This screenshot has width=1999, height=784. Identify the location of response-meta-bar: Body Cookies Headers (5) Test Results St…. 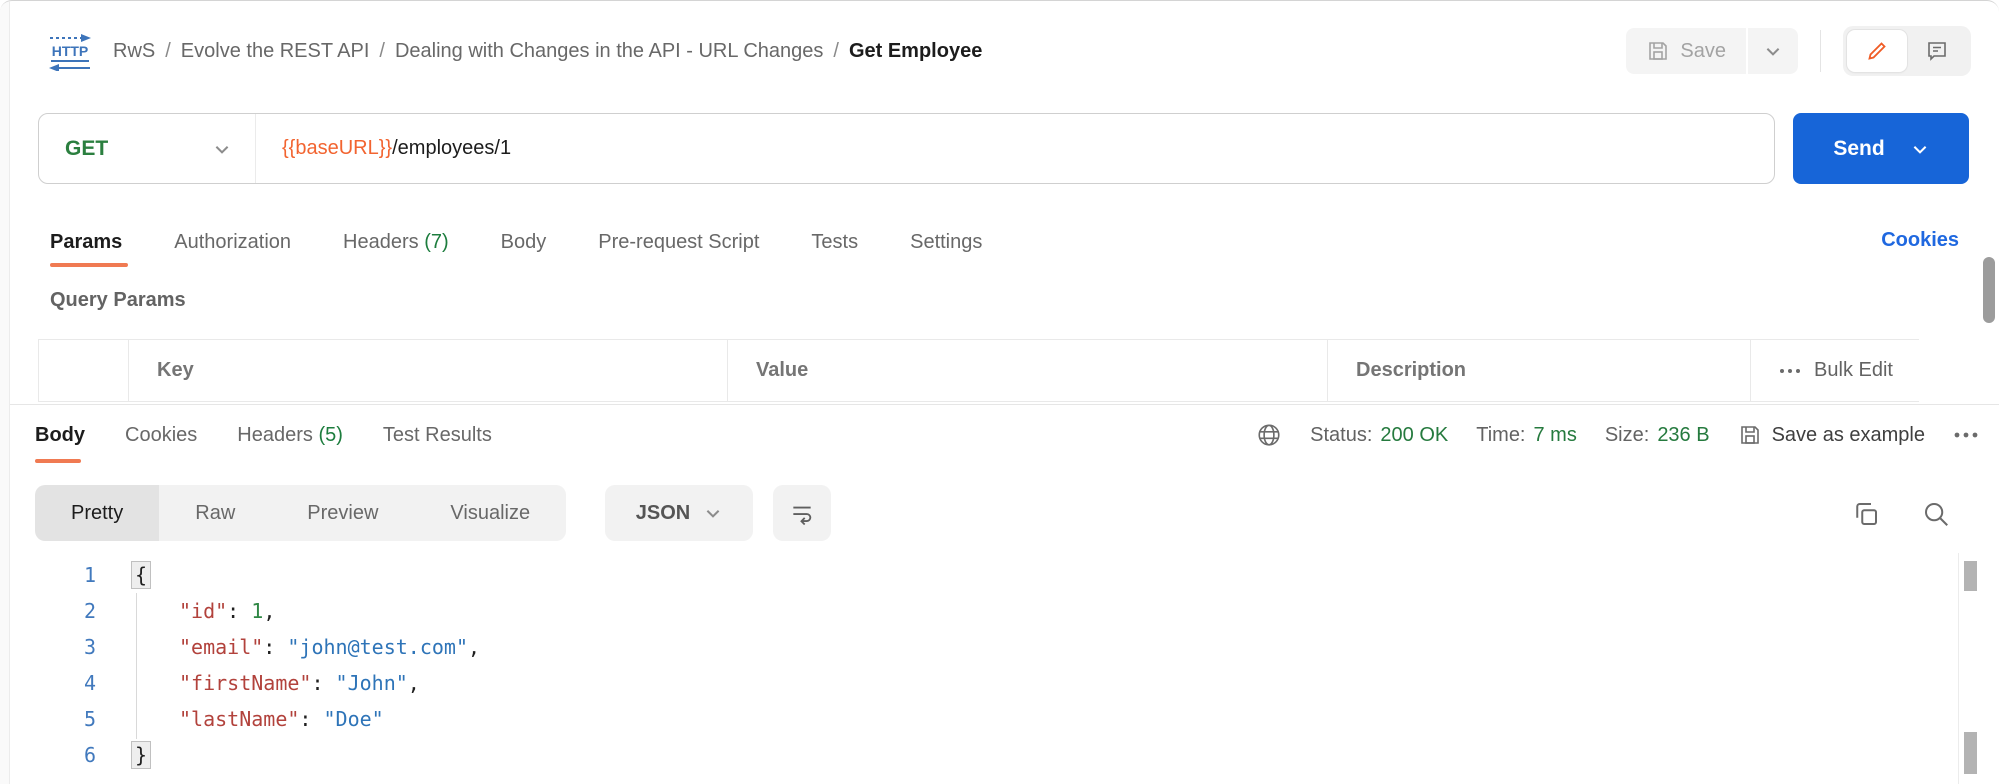
(1004, 435).